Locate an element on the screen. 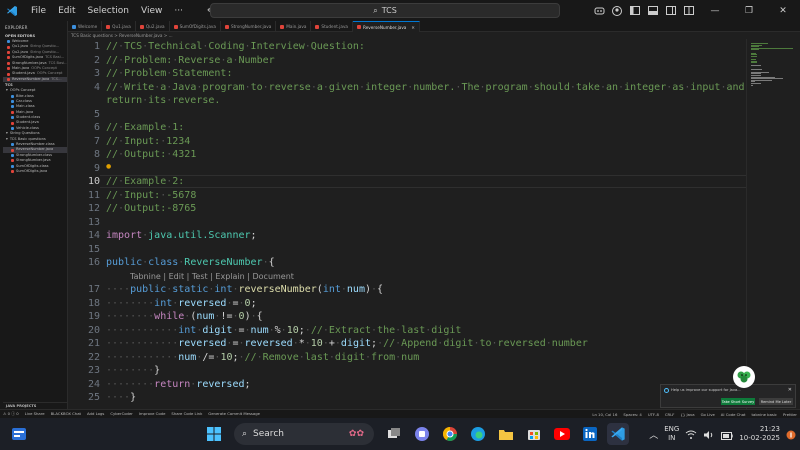 This screenshot has height=450, width=800. tab-label: ReverseNumber.java is located at coordinates (385, 27).